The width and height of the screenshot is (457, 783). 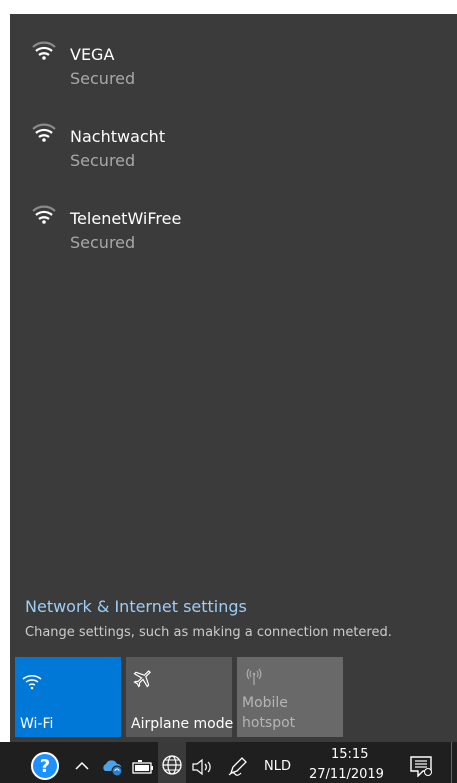 I want to click on wifi-toggle-tile: Wi-Fi, so click(x=68, y=697).